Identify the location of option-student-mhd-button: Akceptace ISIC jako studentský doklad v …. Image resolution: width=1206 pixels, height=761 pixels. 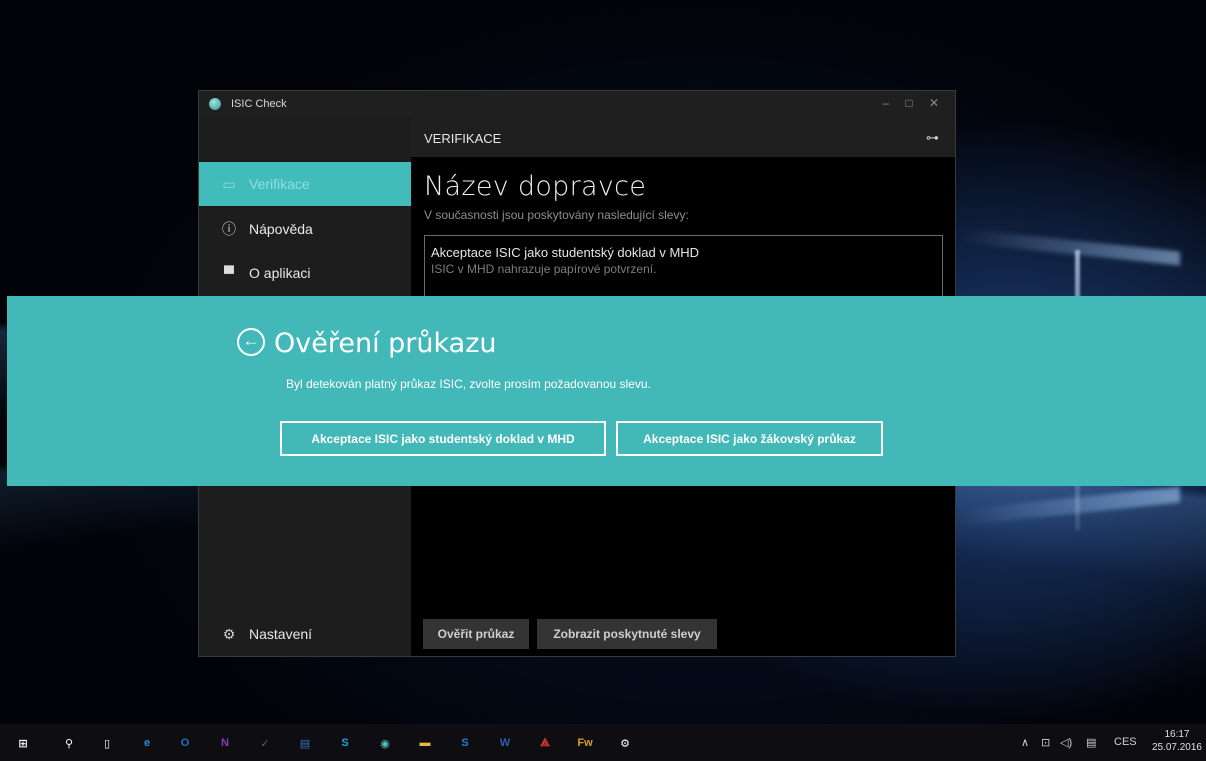
(443, 438).